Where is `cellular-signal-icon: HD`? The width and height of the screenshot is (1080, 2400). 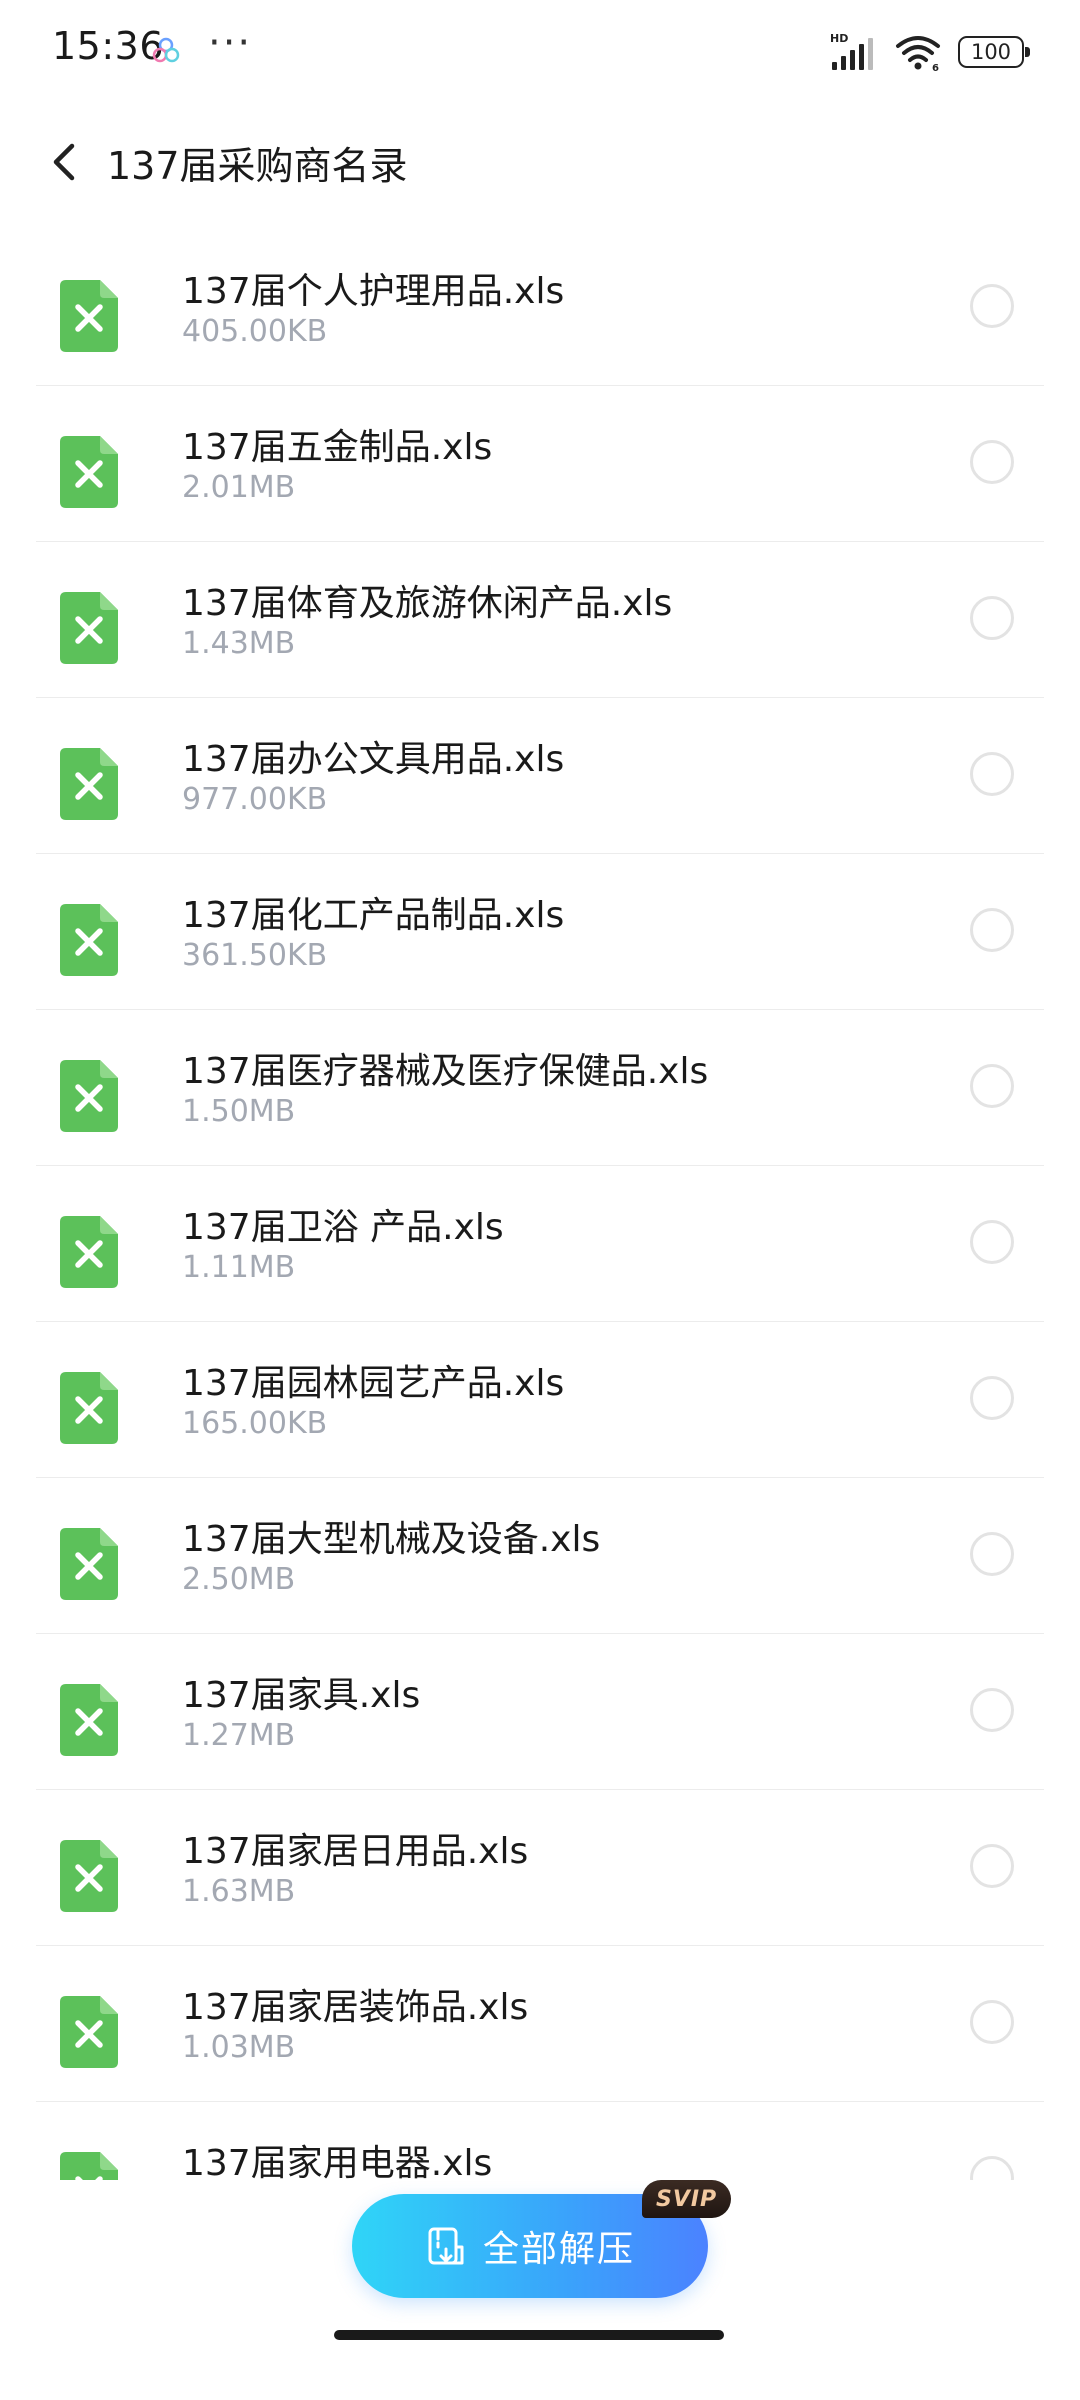 cellular-signal-icon: HD is located at coordinates (851, 51).